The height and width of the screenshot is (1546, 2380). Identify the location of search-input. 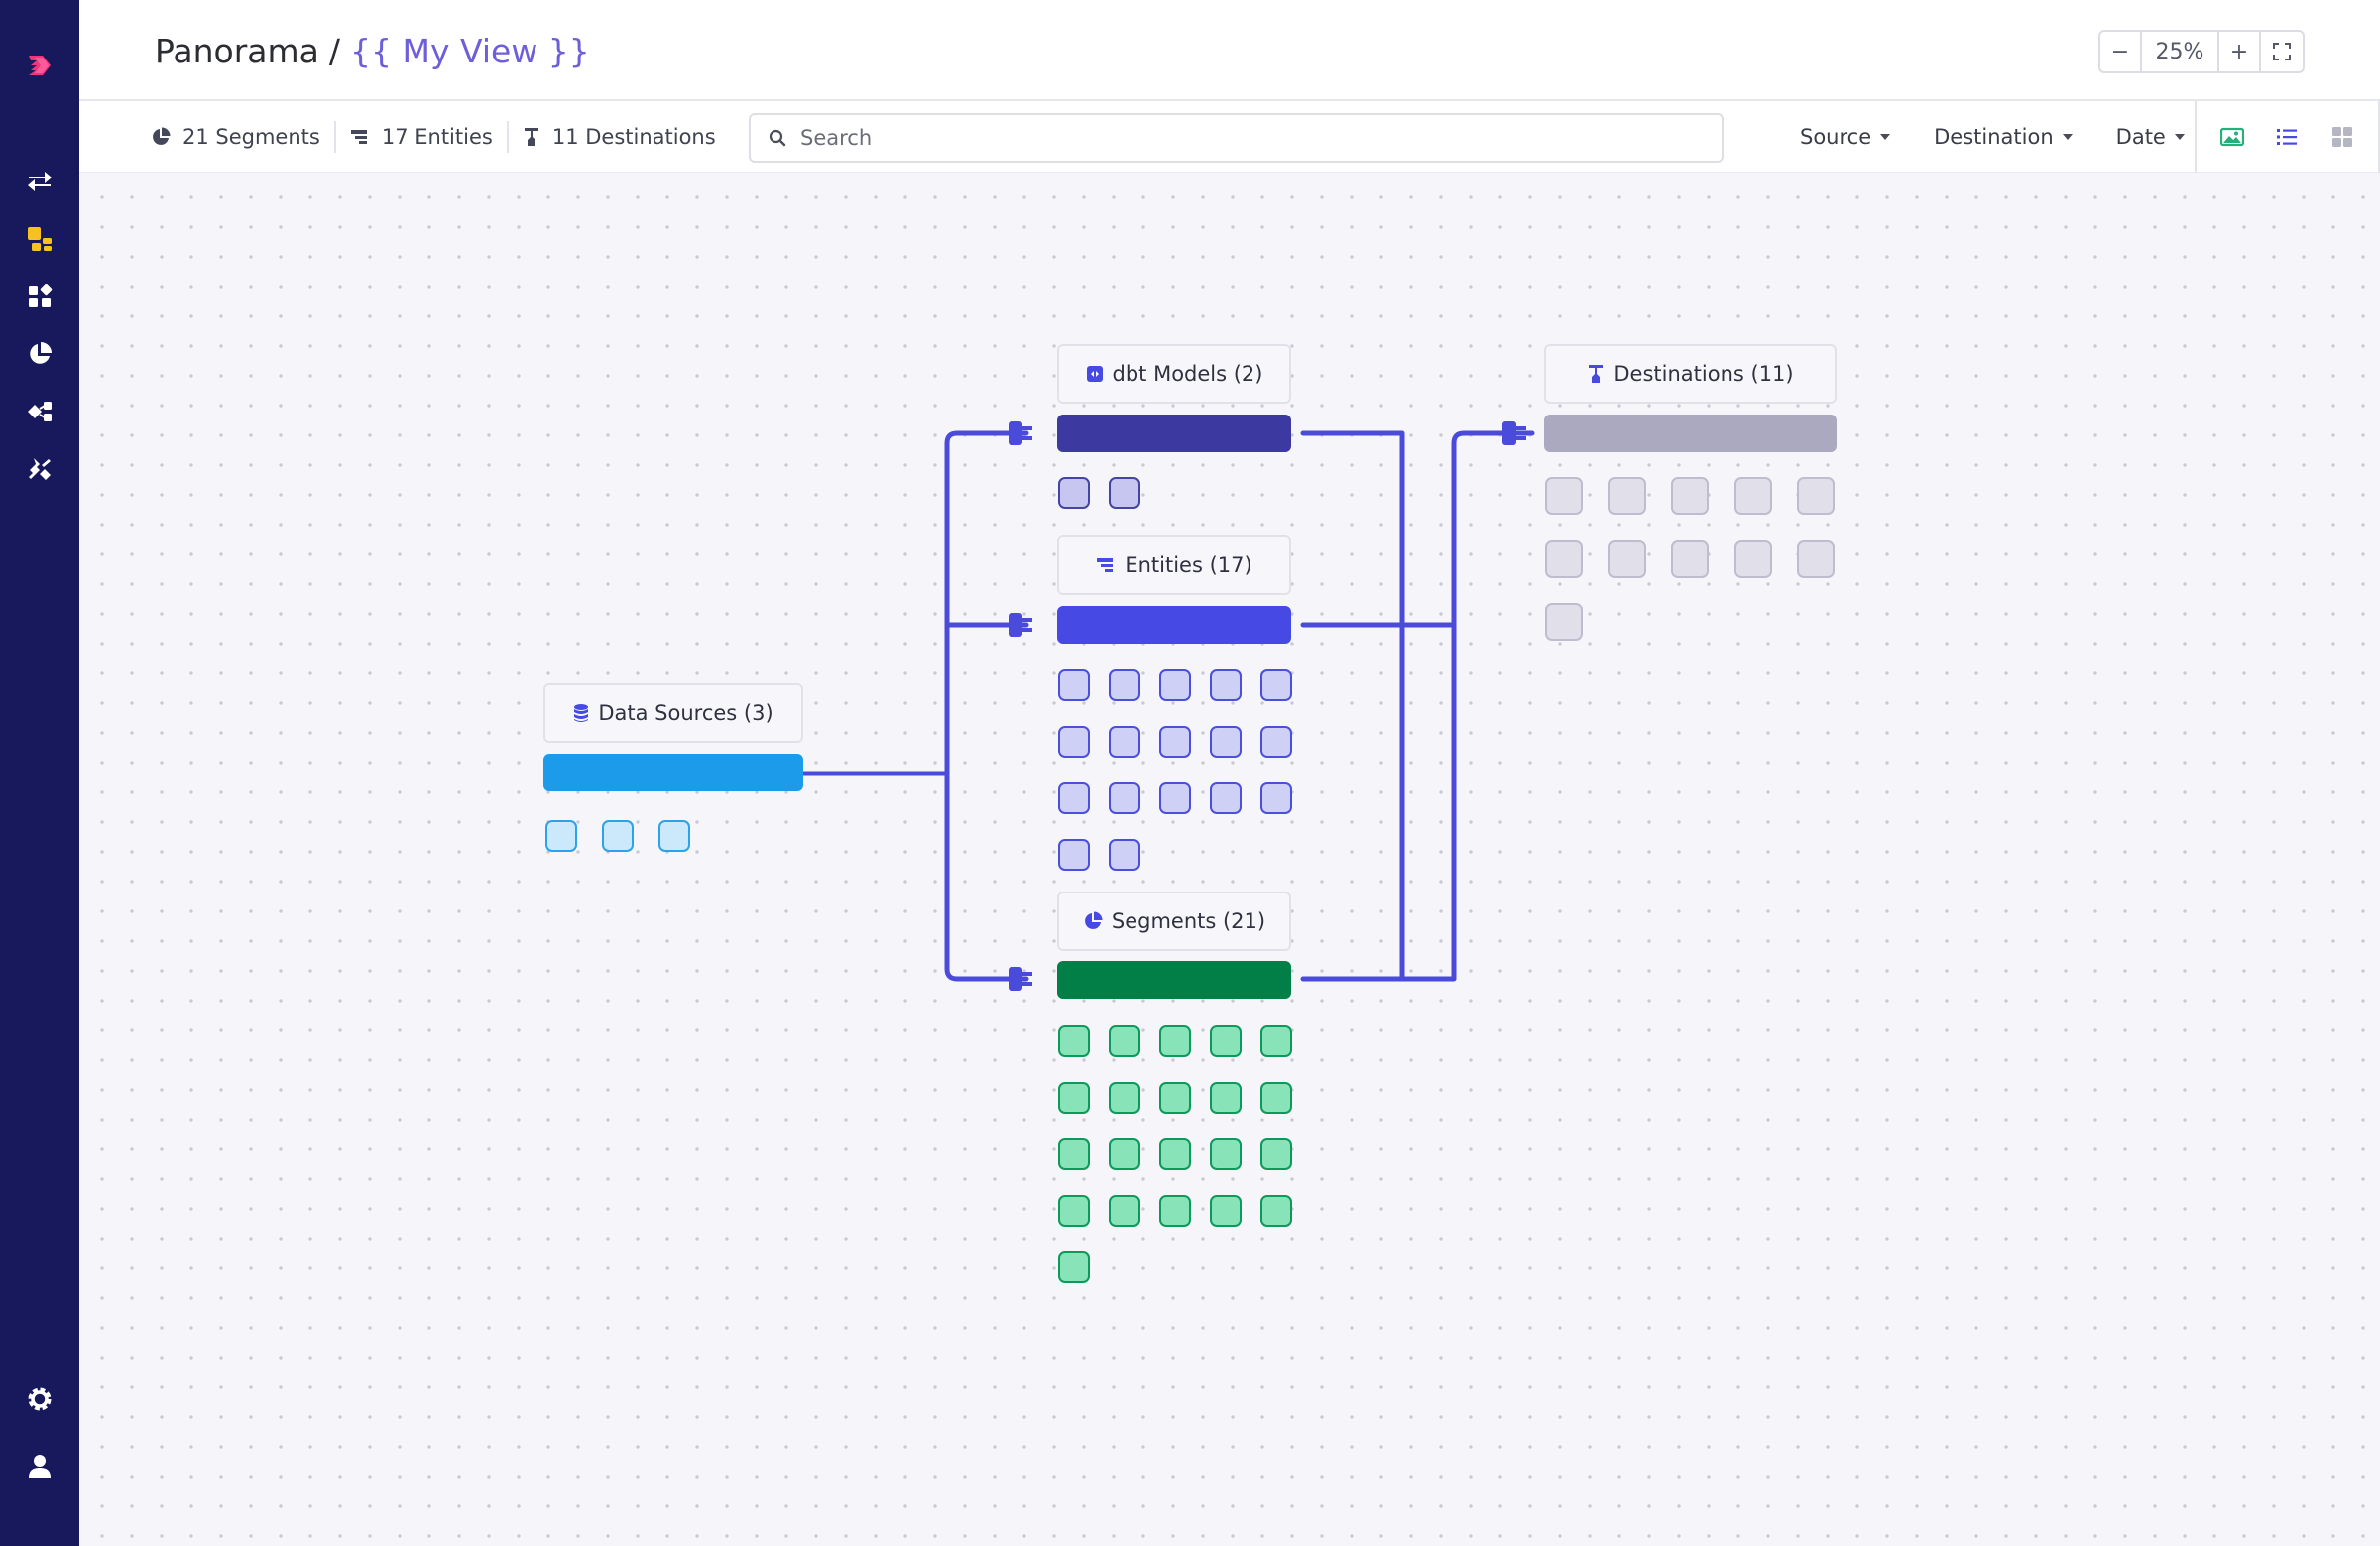
(1236, 138).